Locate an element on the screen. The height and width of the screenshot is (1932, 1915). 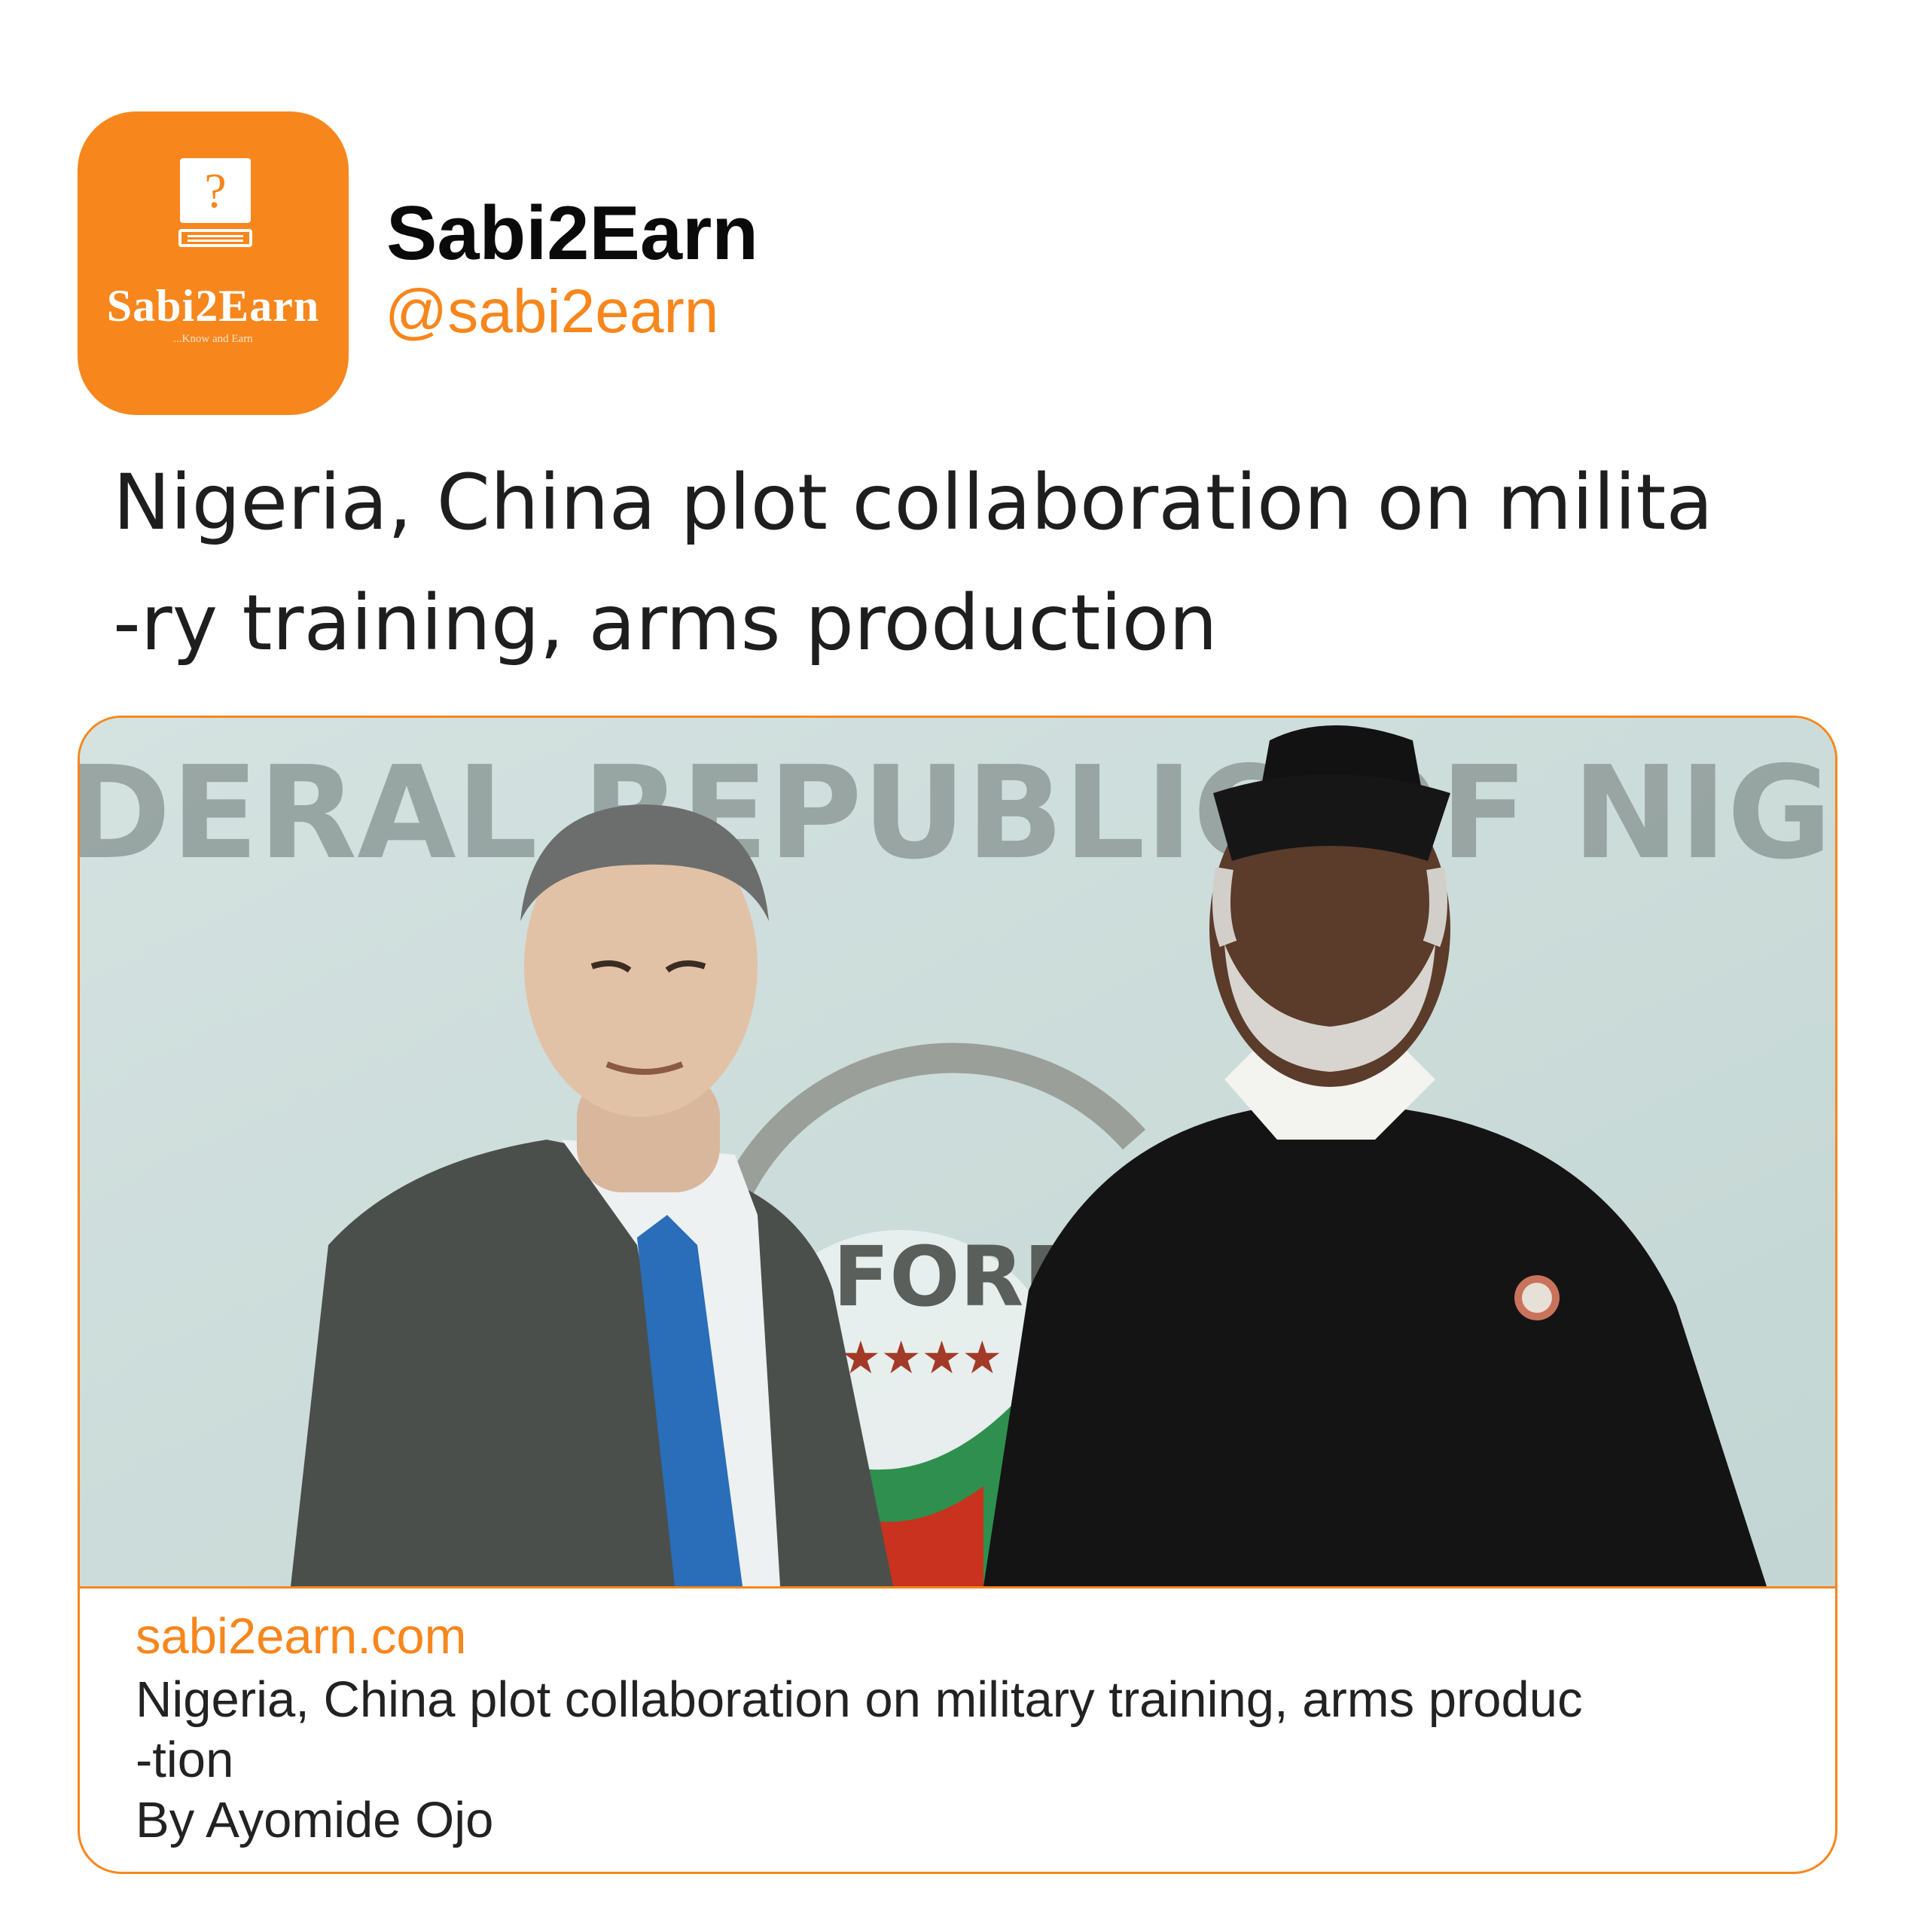
book-question-icon: ? is located at coordinates (215, 191).